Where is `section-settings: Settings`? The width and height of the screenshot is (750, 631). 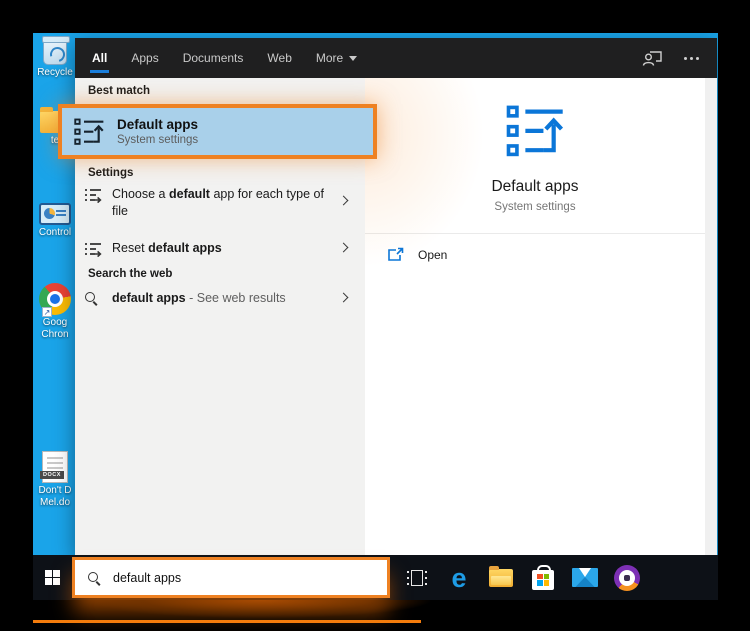
section-settings: Settings is located at coordinates (111, 173).